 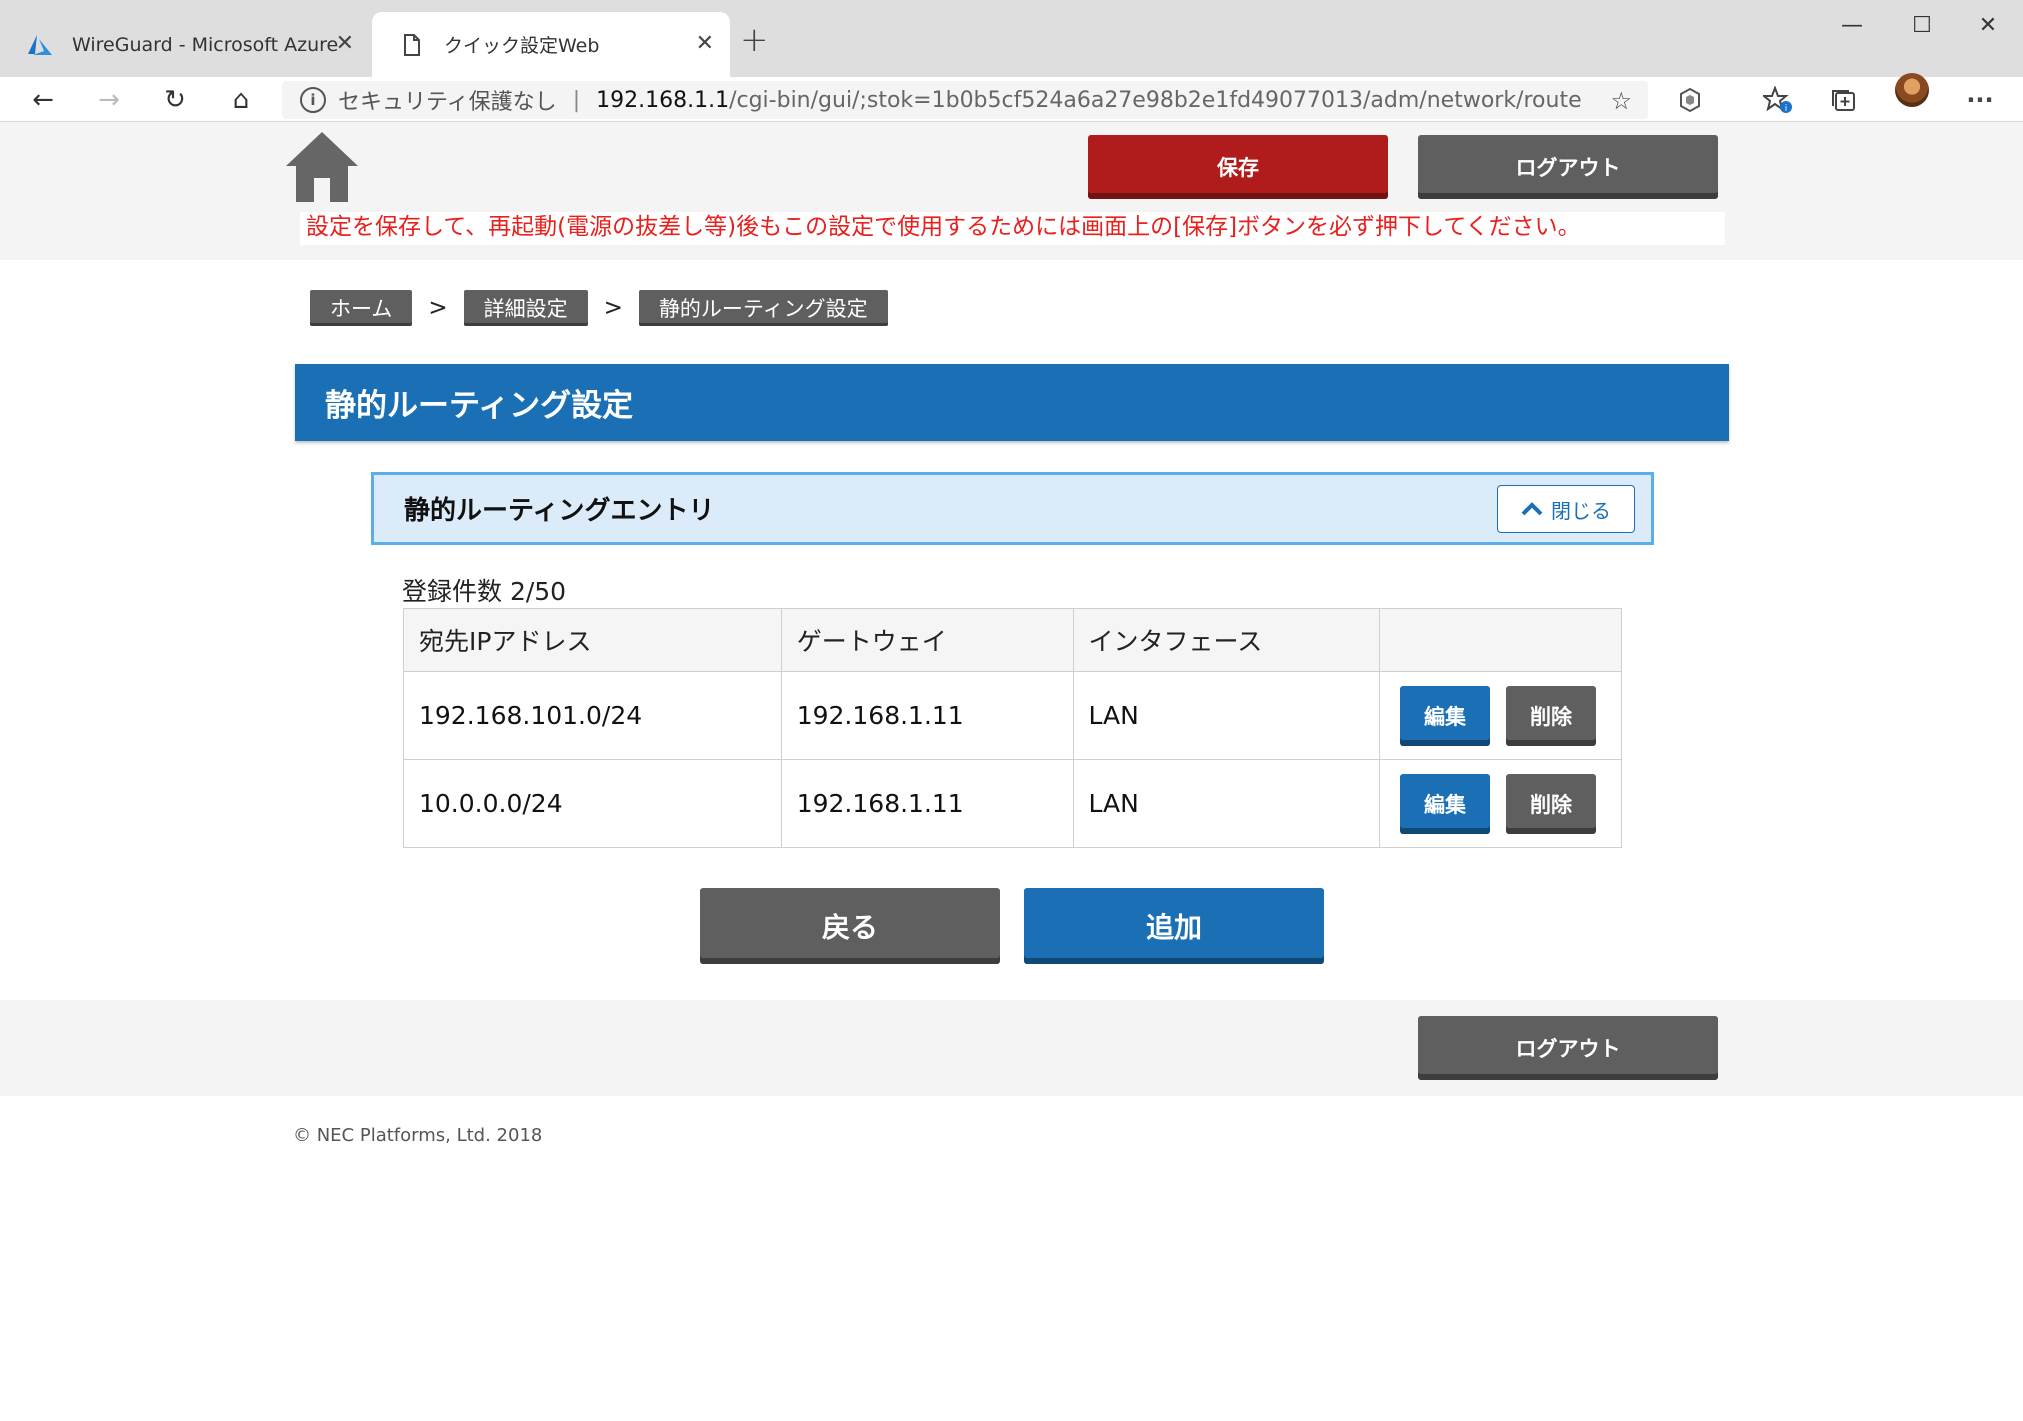 I want to click on home-icon, so click(x=322, y=166).